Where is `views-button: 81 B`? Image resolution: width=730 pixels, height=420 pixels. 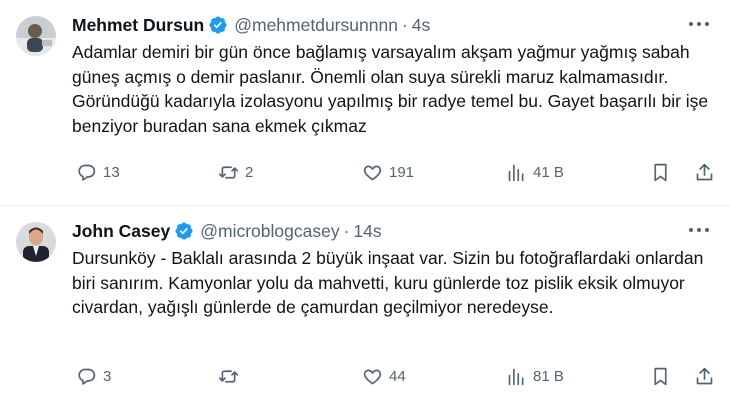
views-button: 81 B is located at coordinates (535, 376).